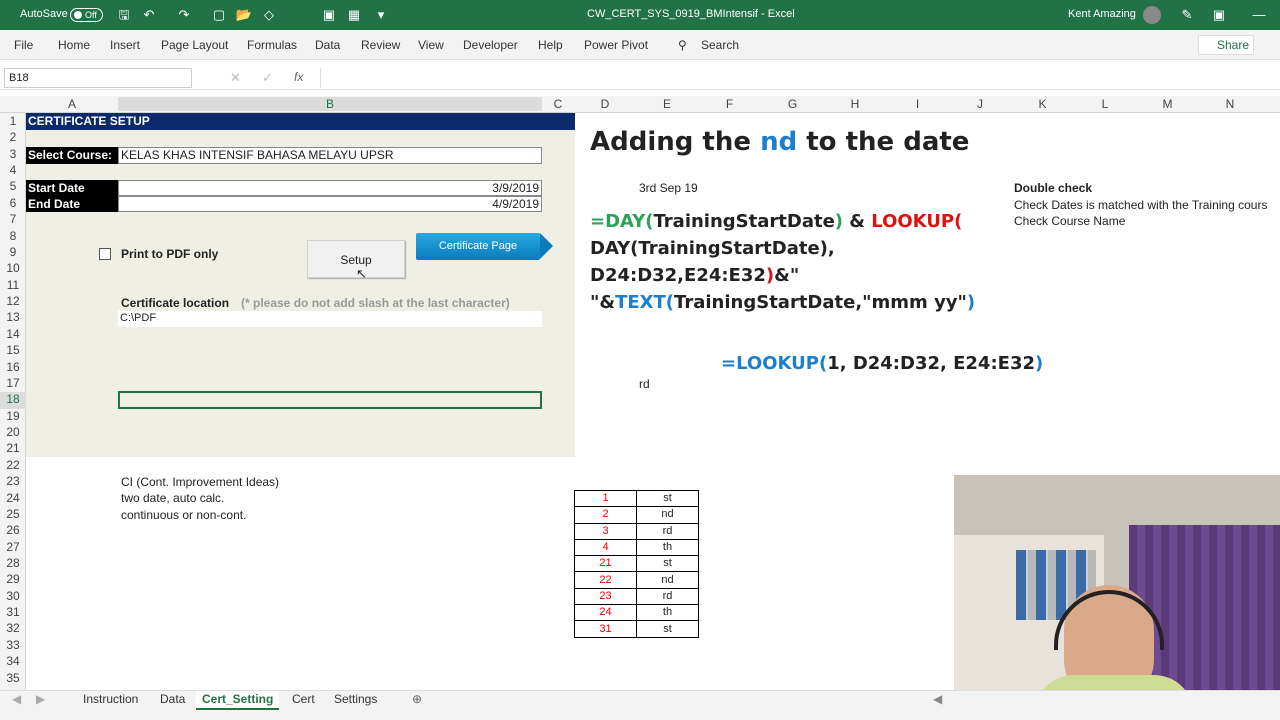  Describe the element at coordinates (13, 318) in the screenshot. I see `row-header: 13` at that location.